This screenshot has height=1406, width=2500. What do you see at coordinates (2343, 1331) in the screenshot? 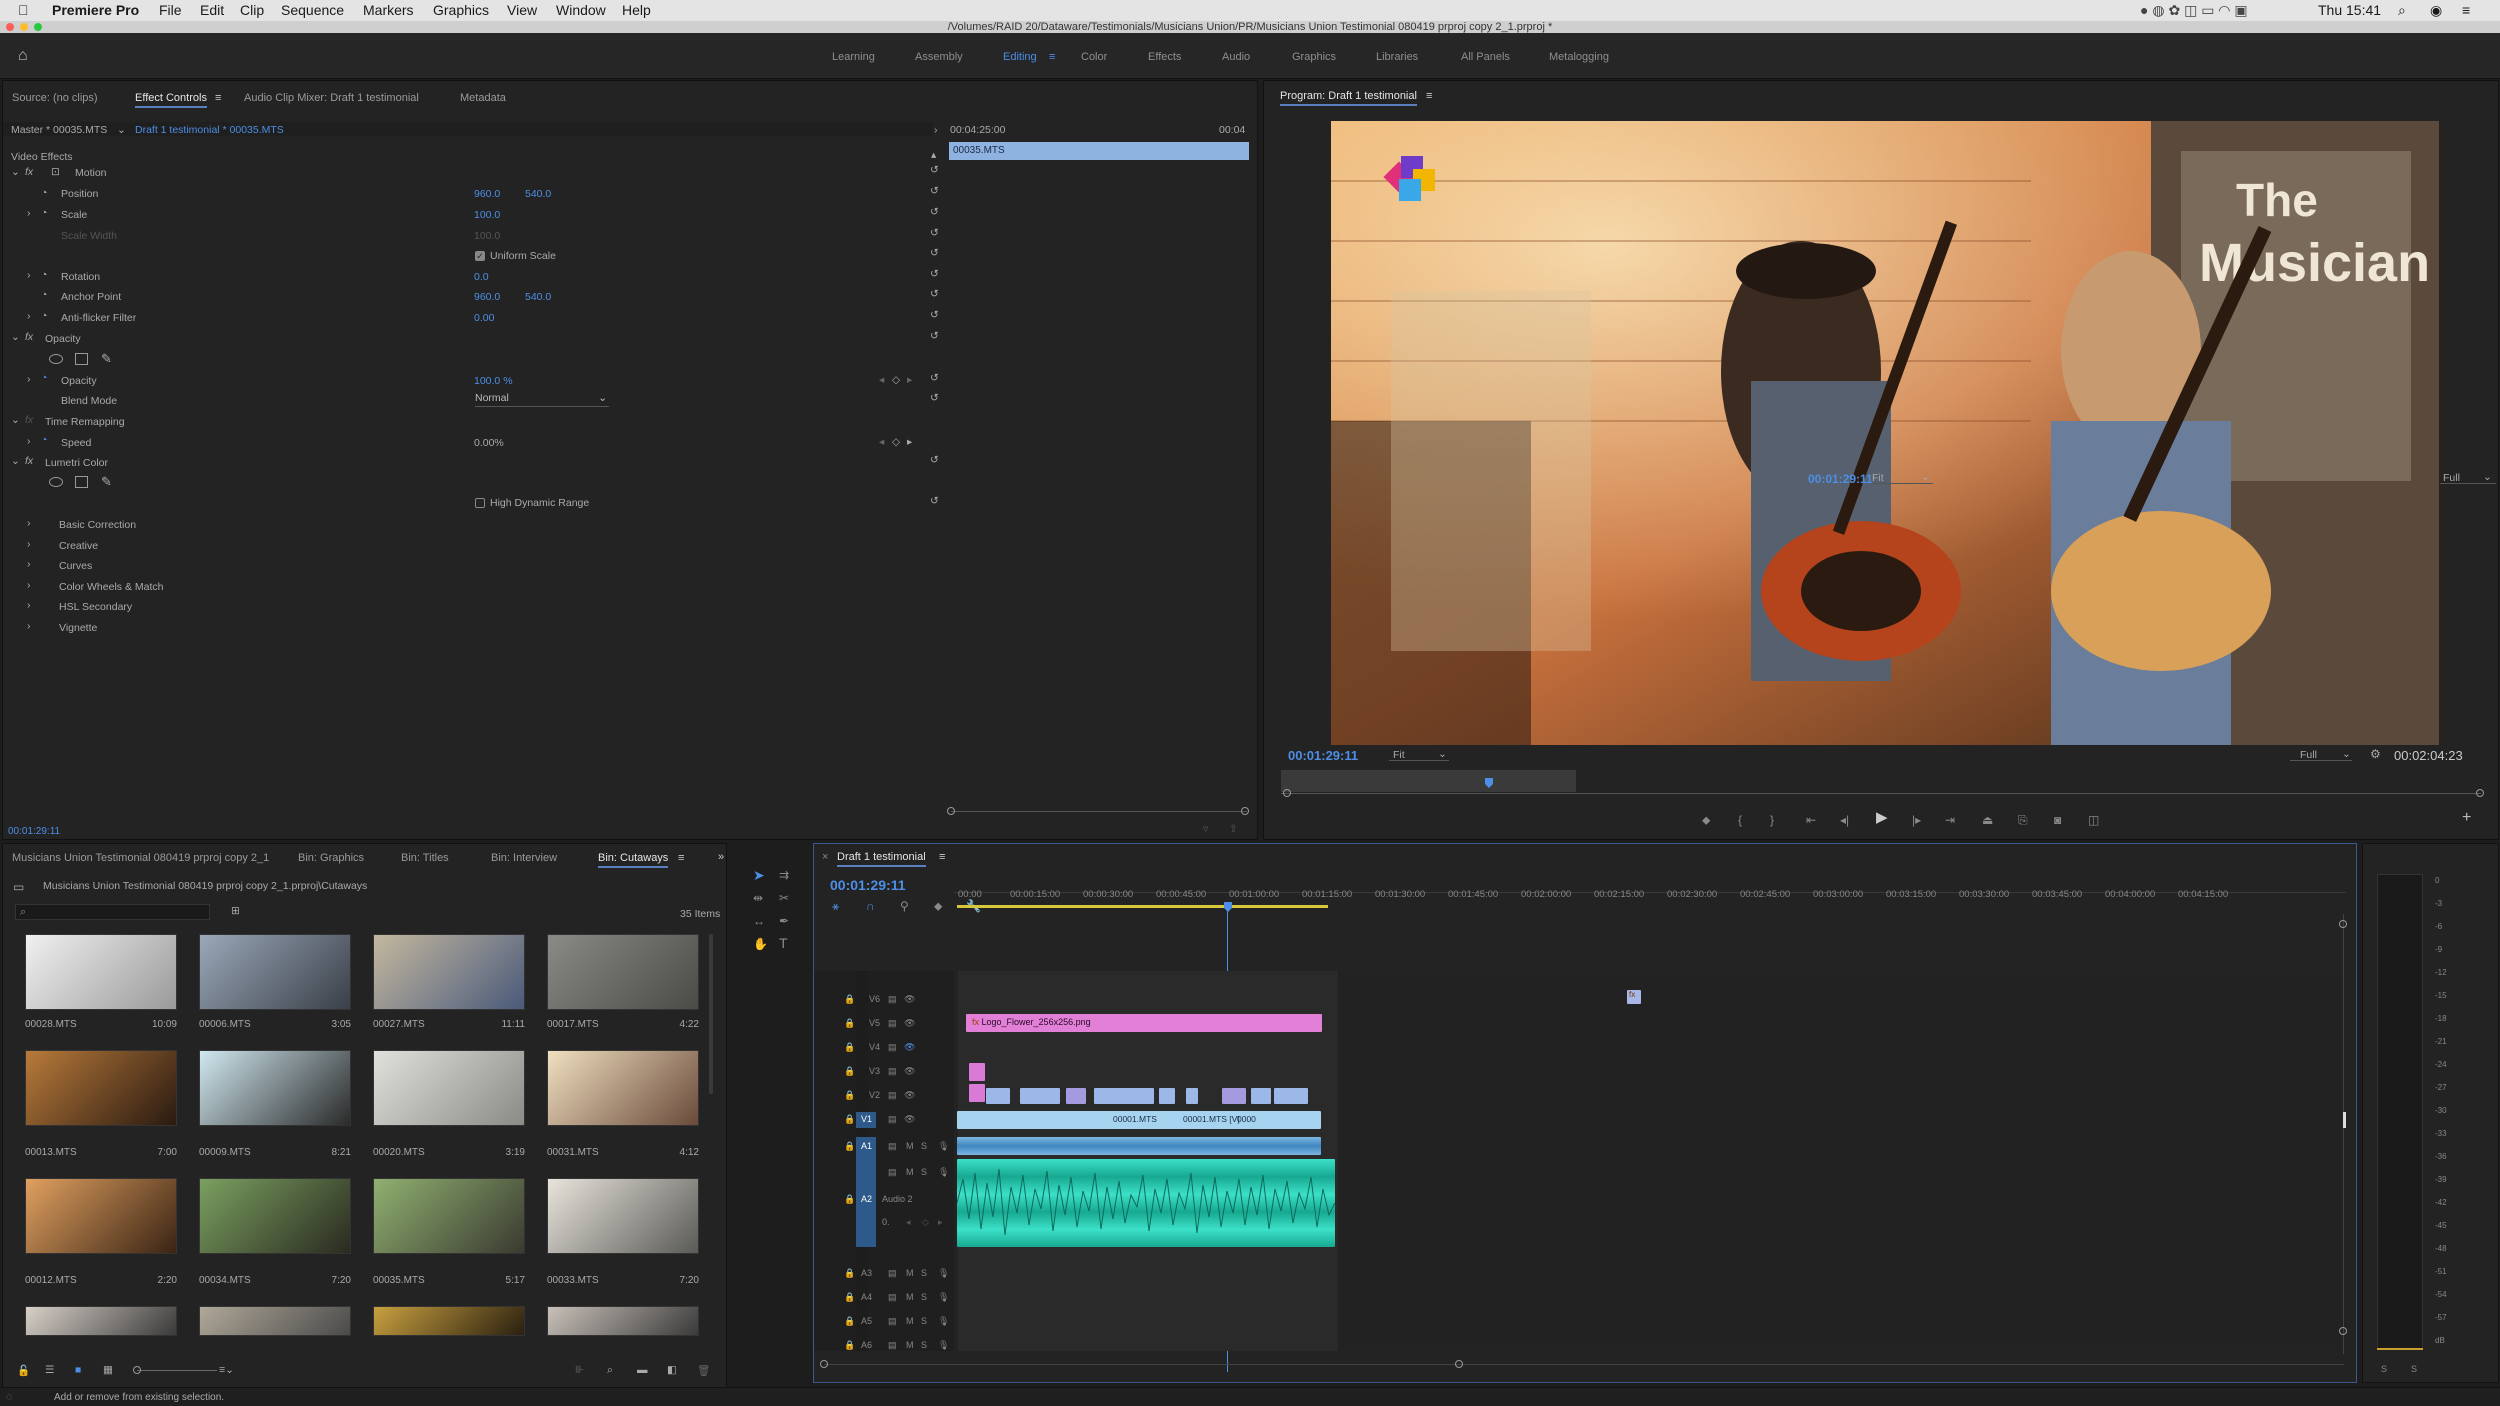
I see `vertical-scroll-handle` at bounding box center [2343, 1331].